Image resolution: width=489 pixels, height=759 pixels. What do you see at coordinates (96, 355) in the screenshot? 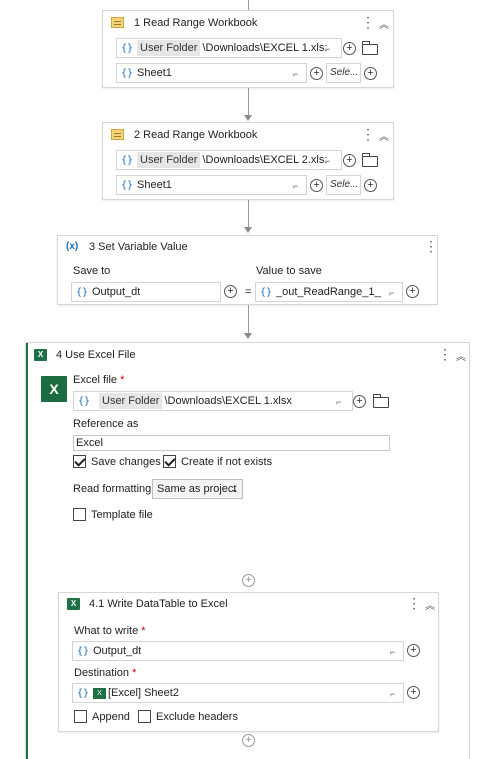
I see `activity-title: 4 Use Excel File` at bounding box center [96, 355].